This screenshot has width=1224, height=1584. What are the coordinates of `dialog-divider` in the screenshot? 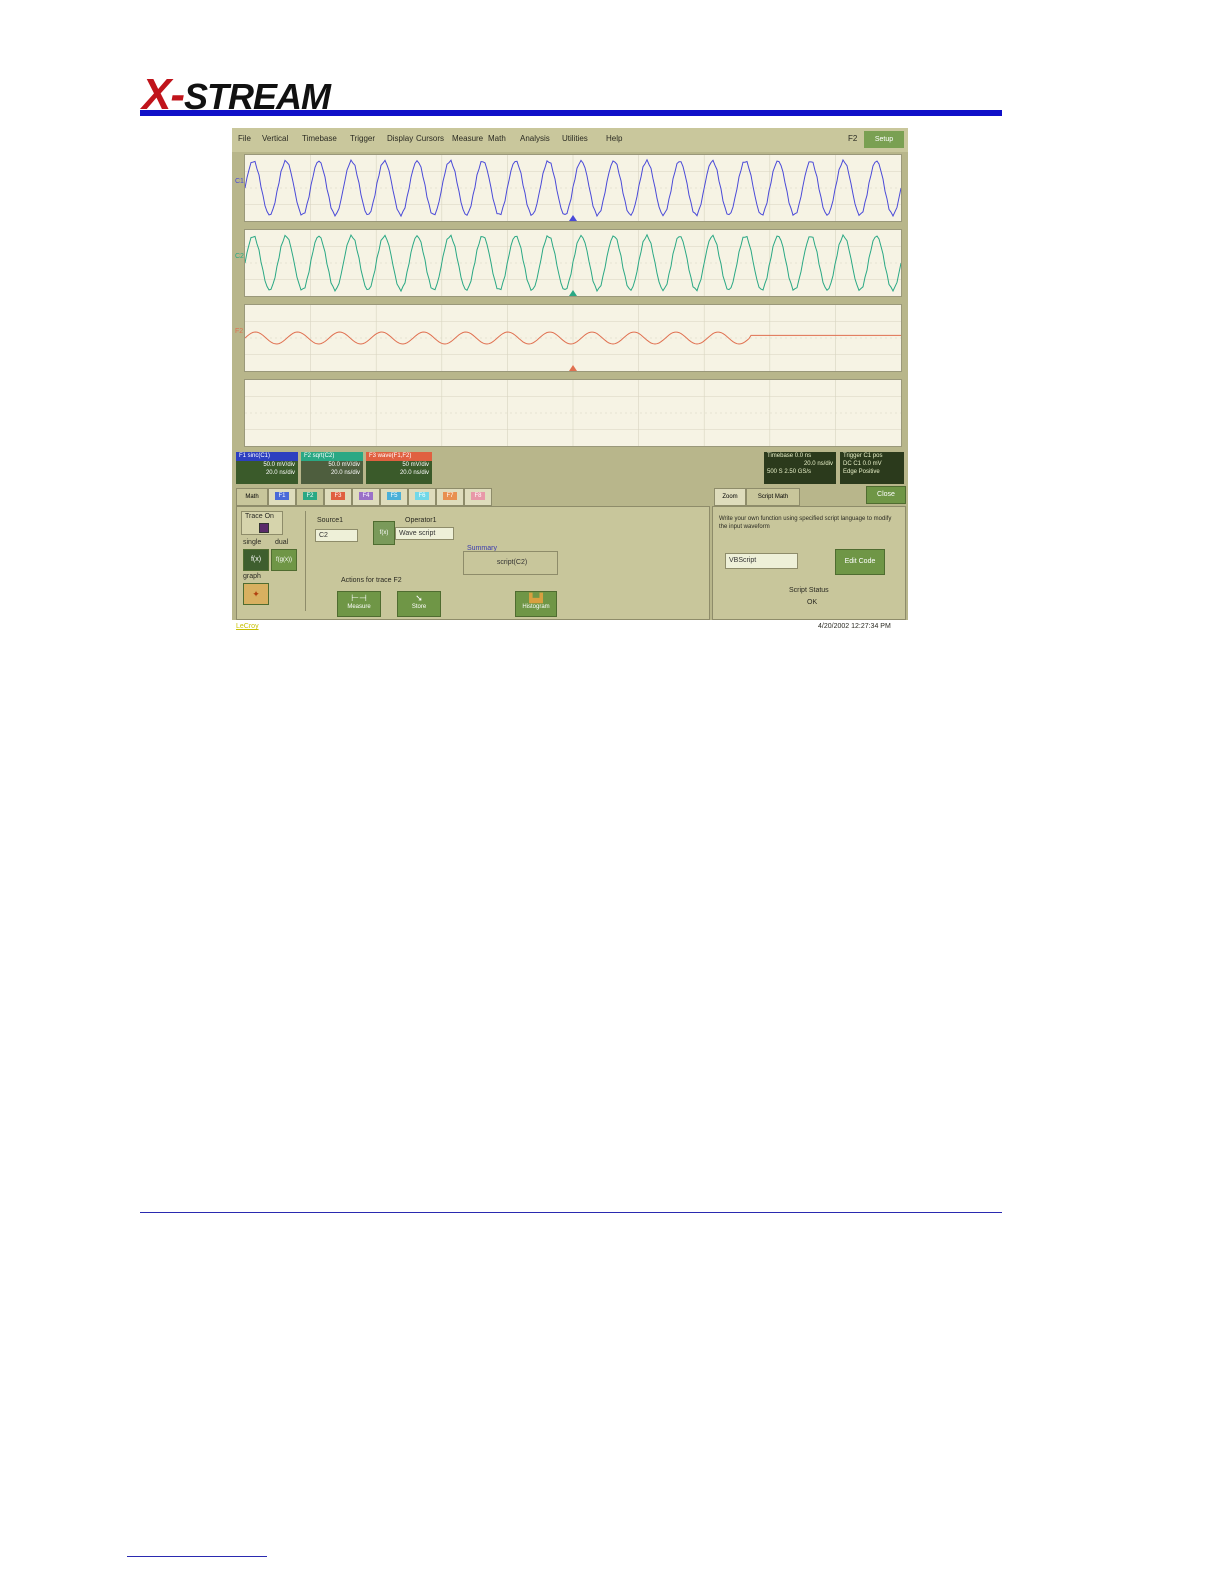 It's located at (305, 561).